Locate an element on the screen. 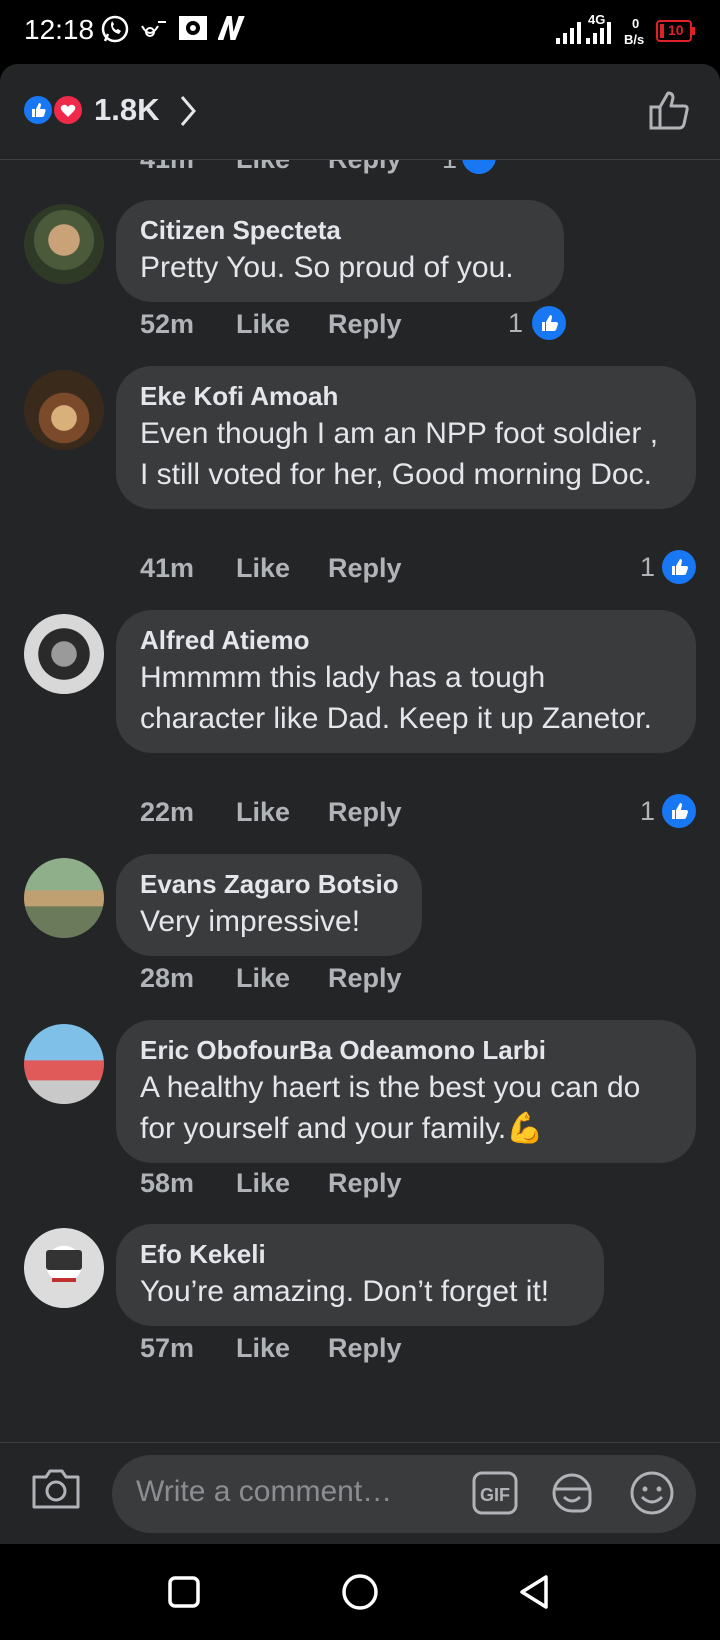 The image size is (720, 1640). chevron-right-icon is located at coordinates (188, 113).